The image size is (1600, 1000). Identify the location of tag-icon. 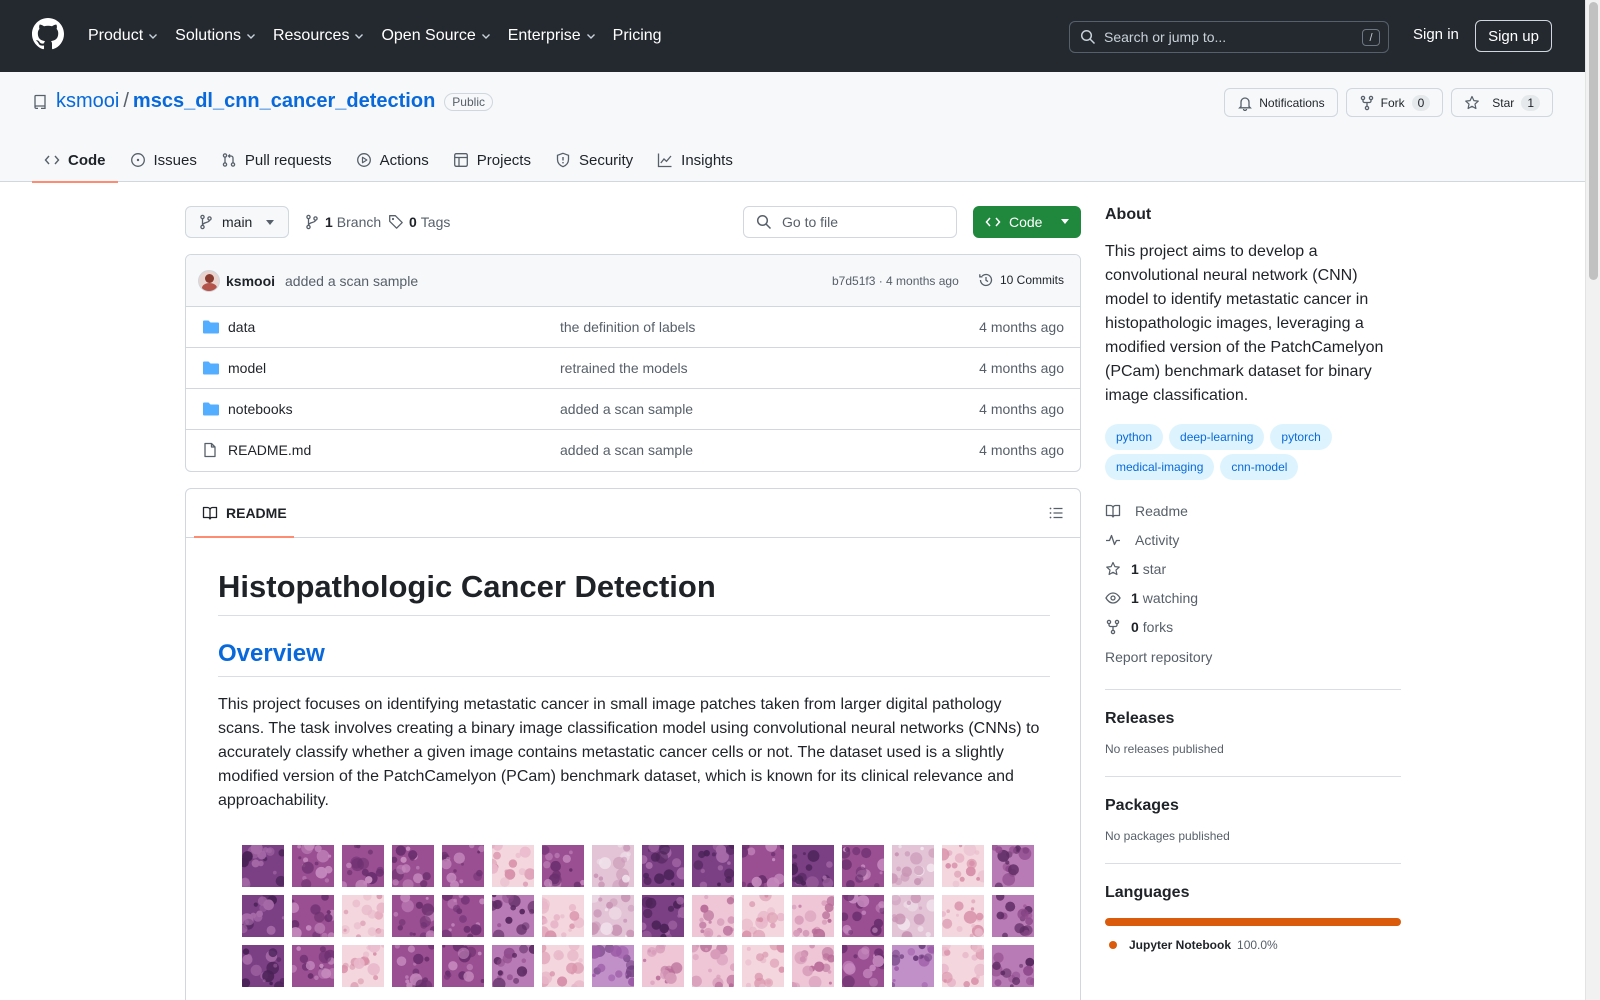
(396, 222).